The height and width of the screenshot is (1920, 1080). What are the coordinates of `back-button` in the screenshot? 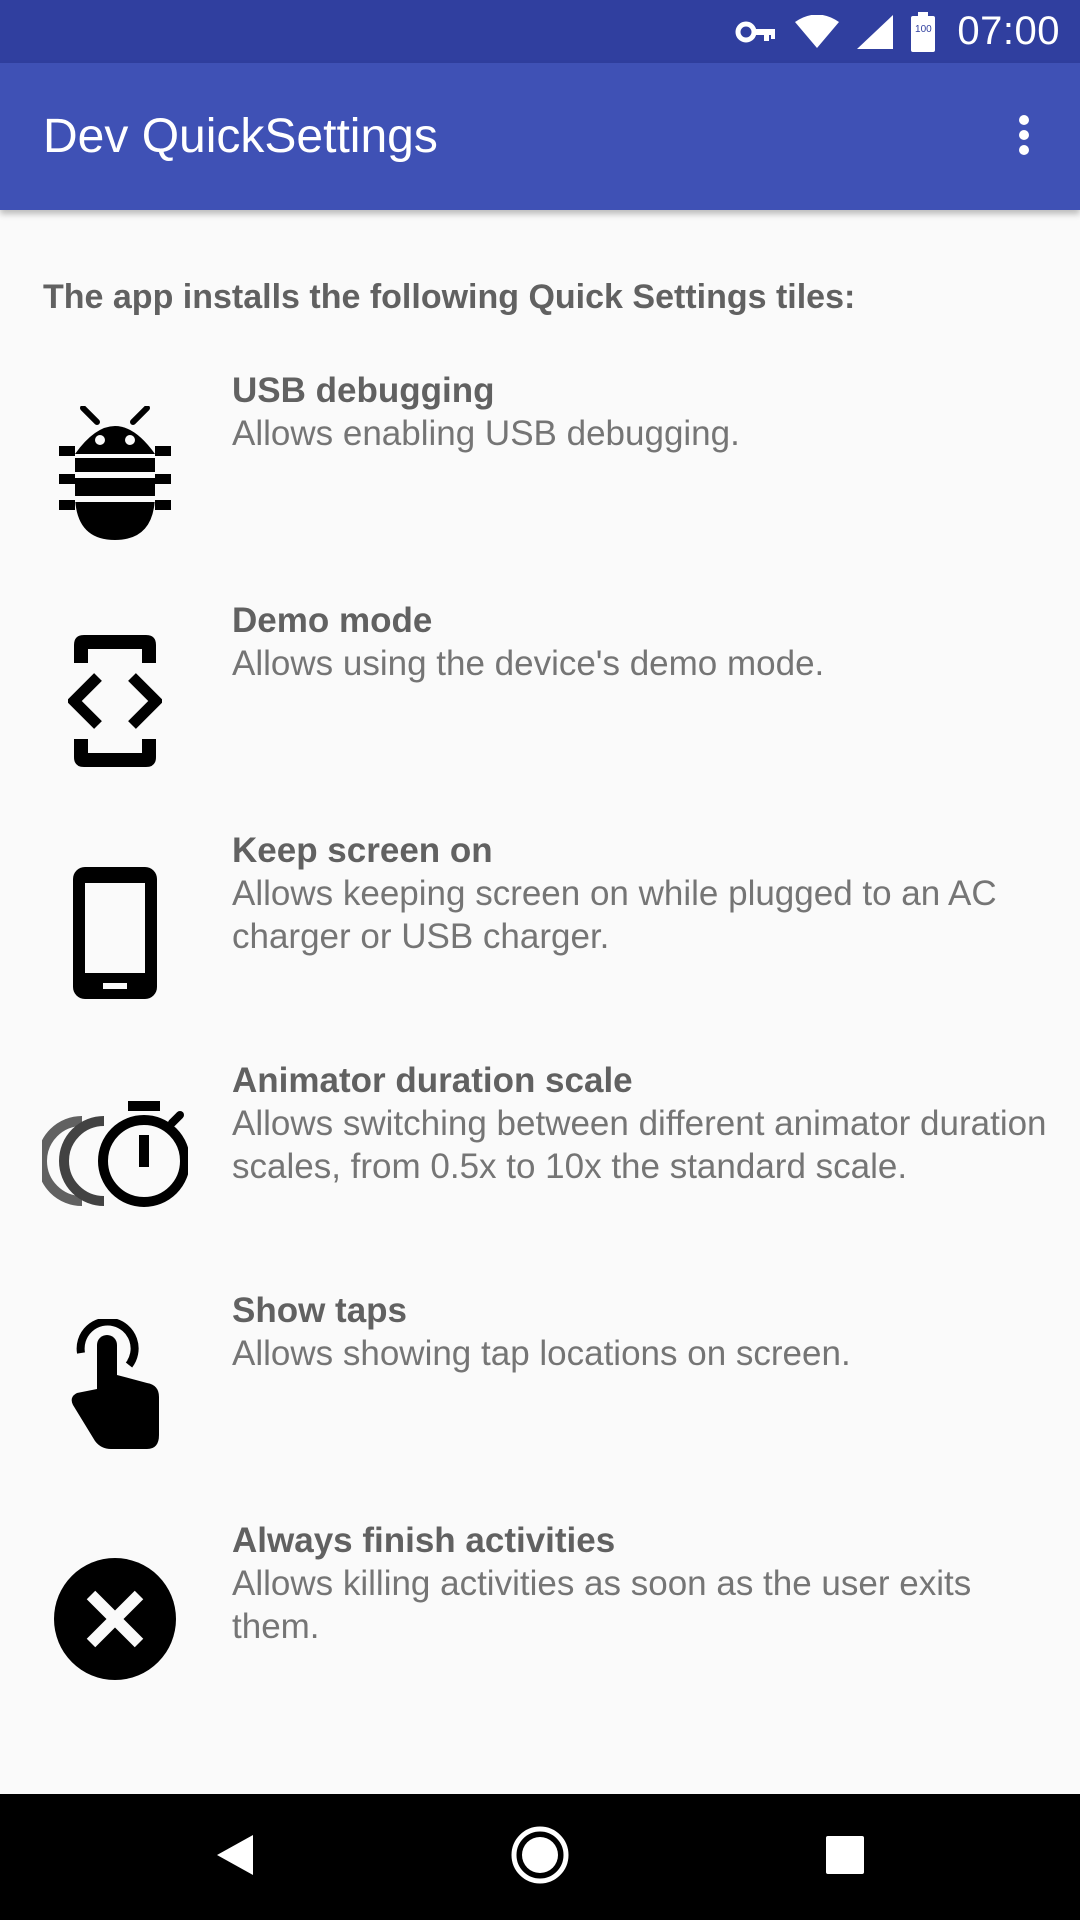 It's located at (235, 1857).